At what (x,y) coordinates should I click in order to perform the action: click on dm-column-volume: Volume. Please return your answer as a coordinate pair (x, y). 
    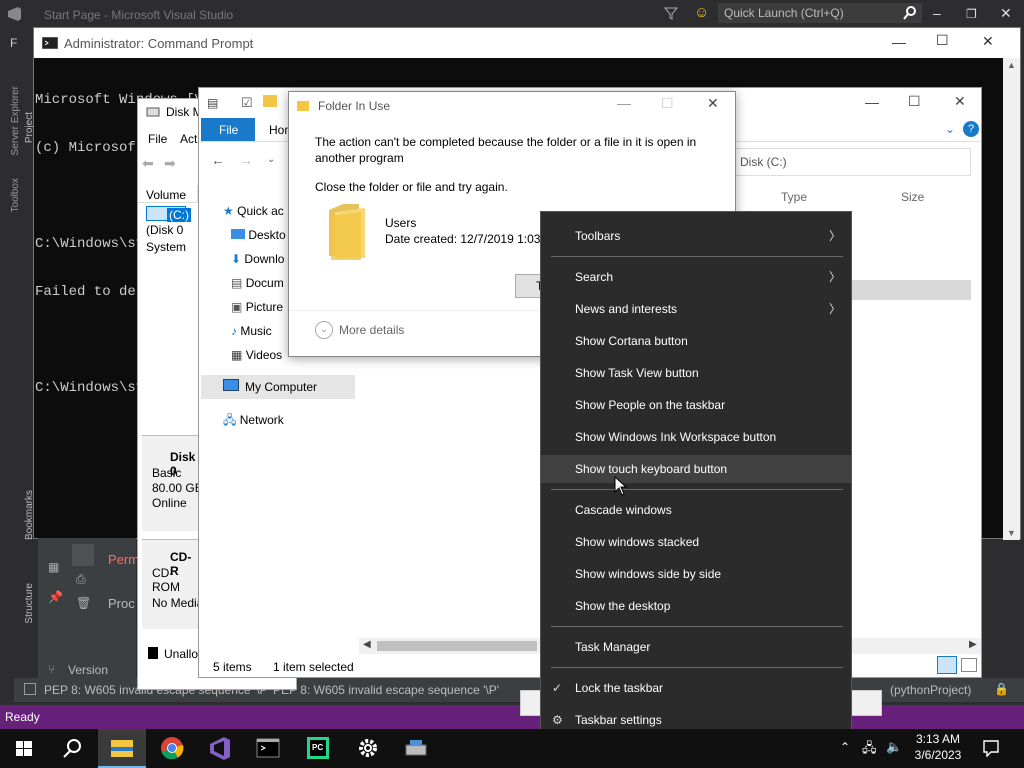
    Looking at the image, I should click on (168, 194).